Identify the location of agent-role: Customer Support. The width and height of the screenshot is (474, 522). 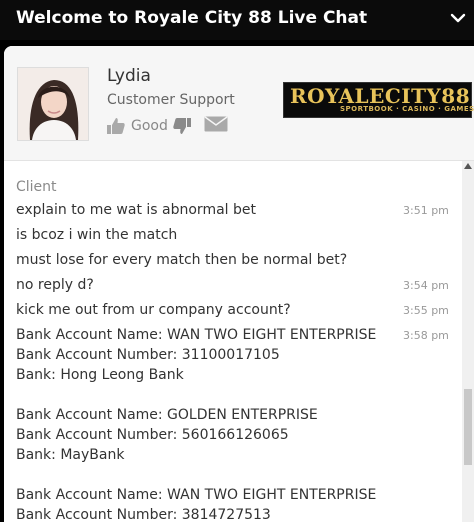
(171, 100).